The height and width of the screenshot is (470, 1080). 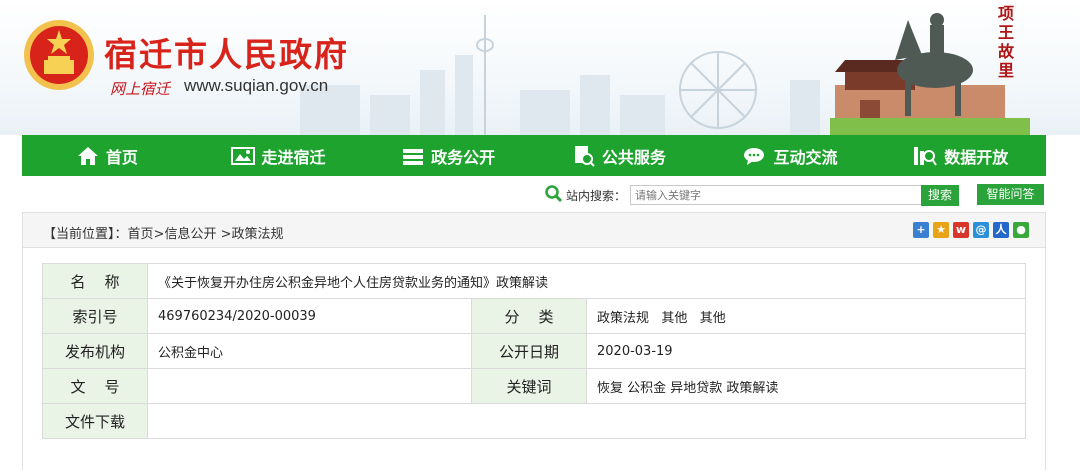 I want to click on share-toolbar: + ★ w @ 人 ●, so click(x=971, y=230).